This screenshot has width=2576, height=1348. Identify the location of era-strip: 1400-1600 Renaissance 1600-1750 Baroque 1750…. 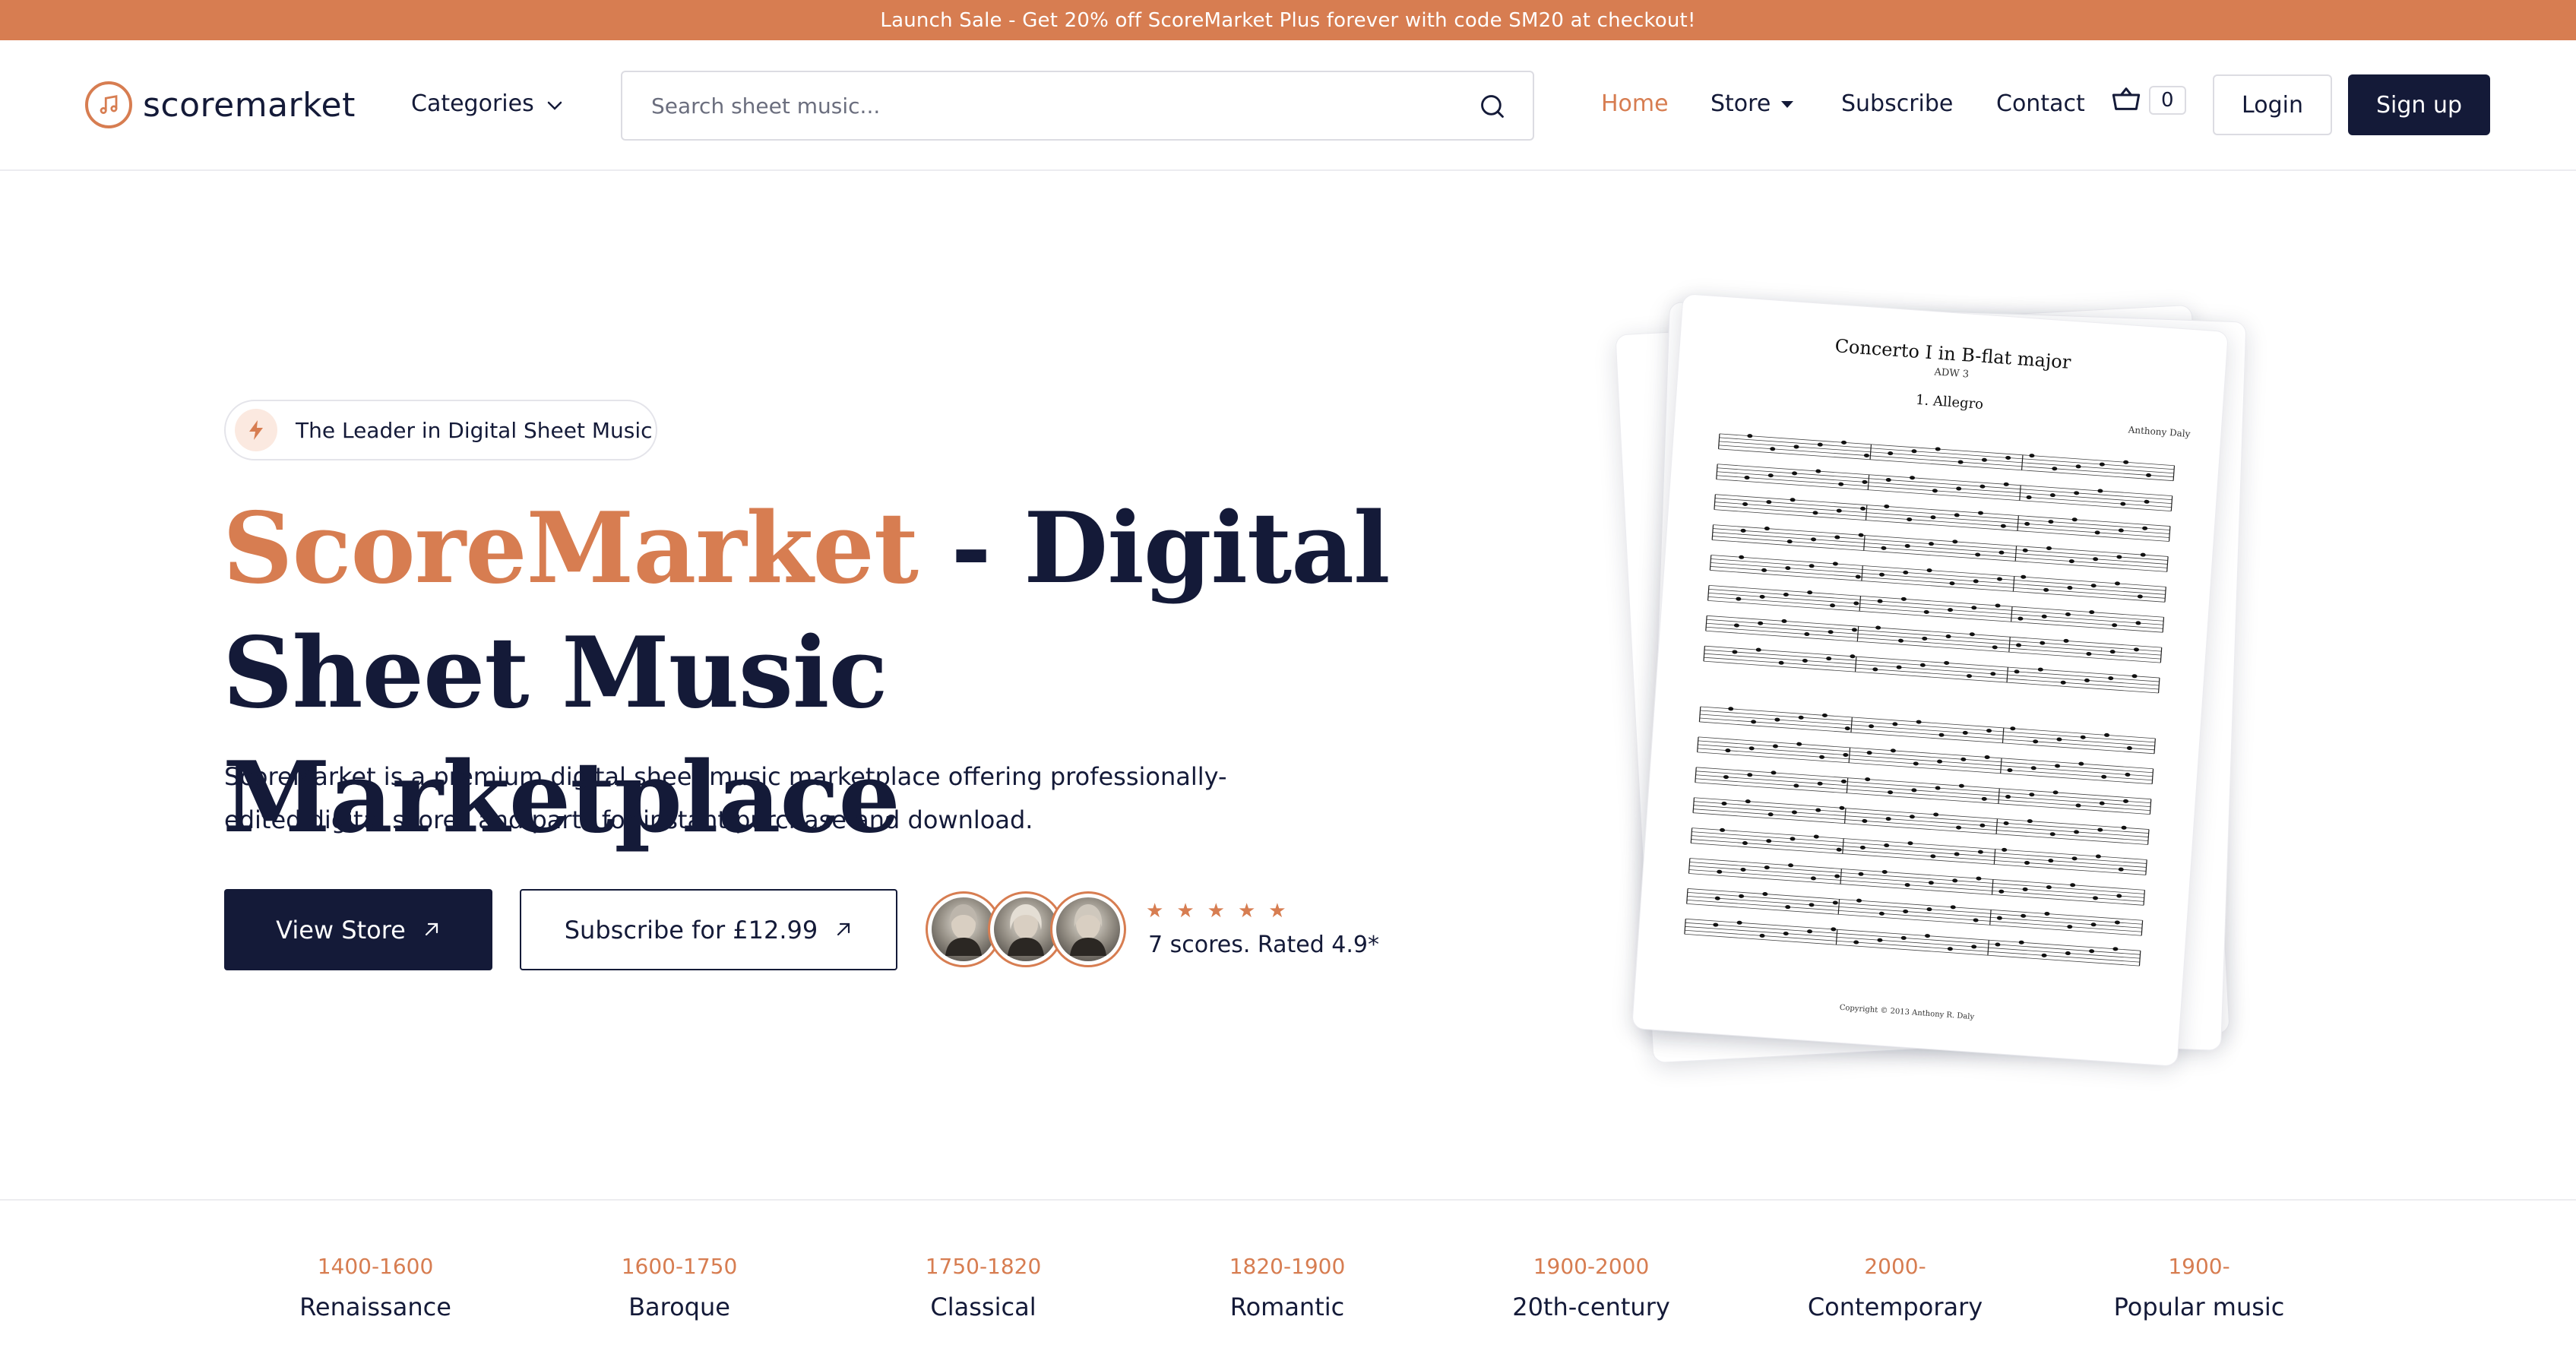
(1288, 1274).